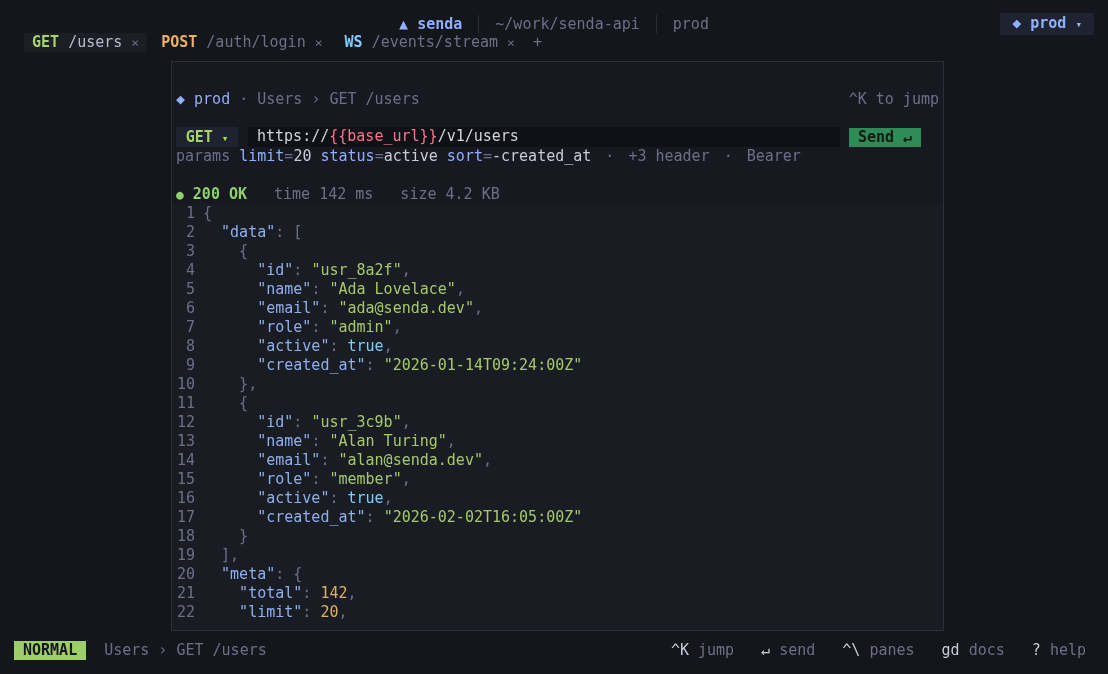 The width and height of the screenshot is (1108, 674). I want to click on new-tab-button: +, so click(537, 42).